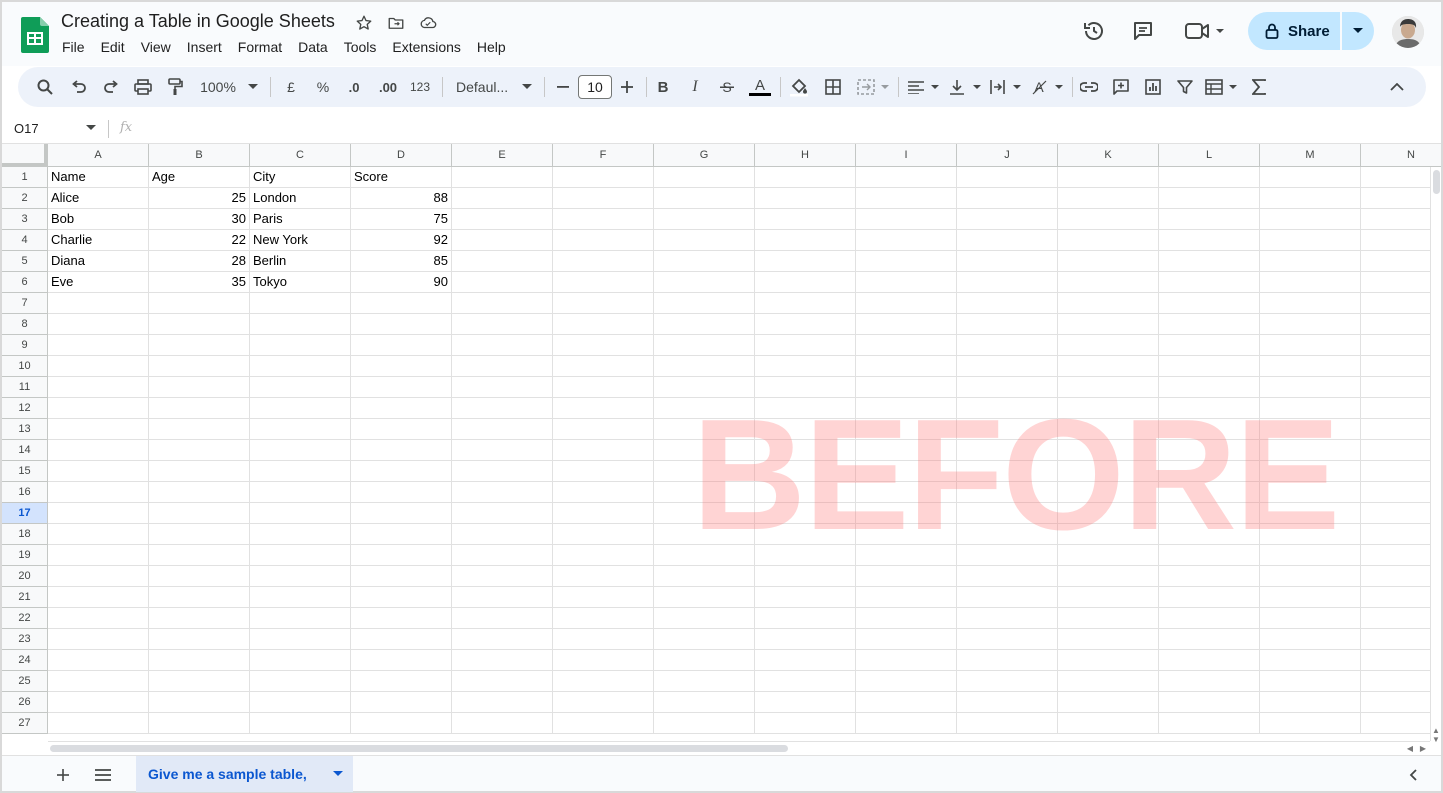 Image resolution: width=1443 pixels, height=793 pixels. I want to click on cell-j13, so click(1007, 429).